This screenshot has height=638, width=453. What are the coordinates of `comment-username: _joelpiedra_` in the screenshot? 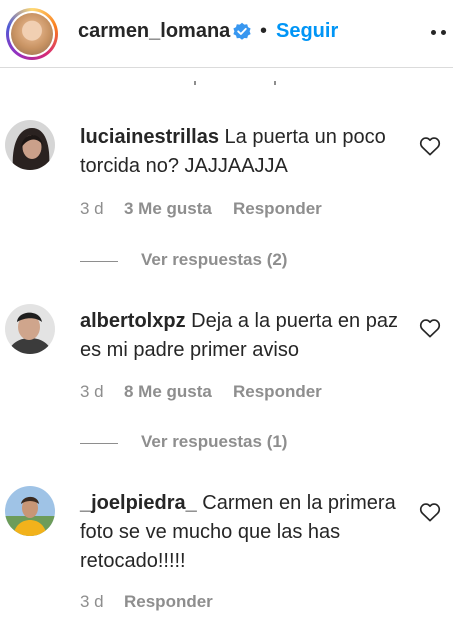 It's located at (138, 503).